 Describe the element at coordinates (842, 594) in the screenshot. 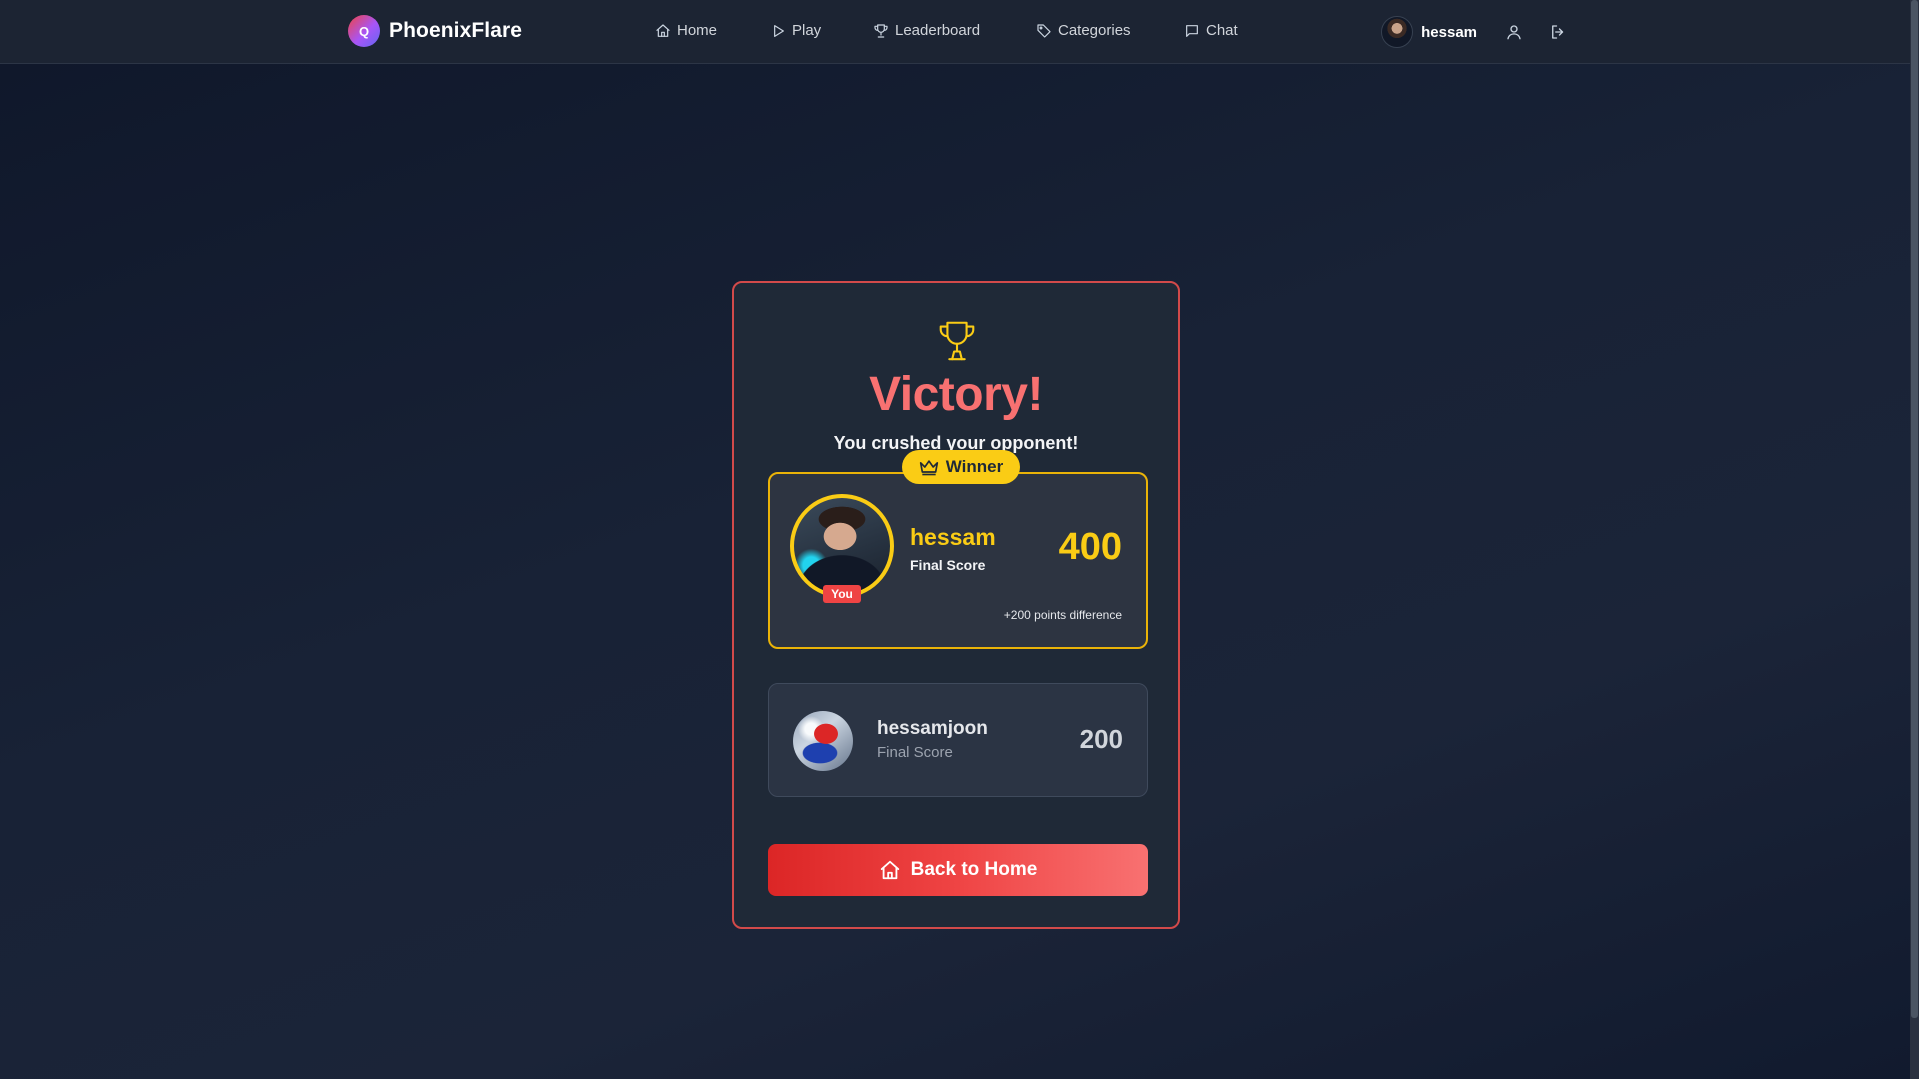

I see `you-tag: You` at that location.